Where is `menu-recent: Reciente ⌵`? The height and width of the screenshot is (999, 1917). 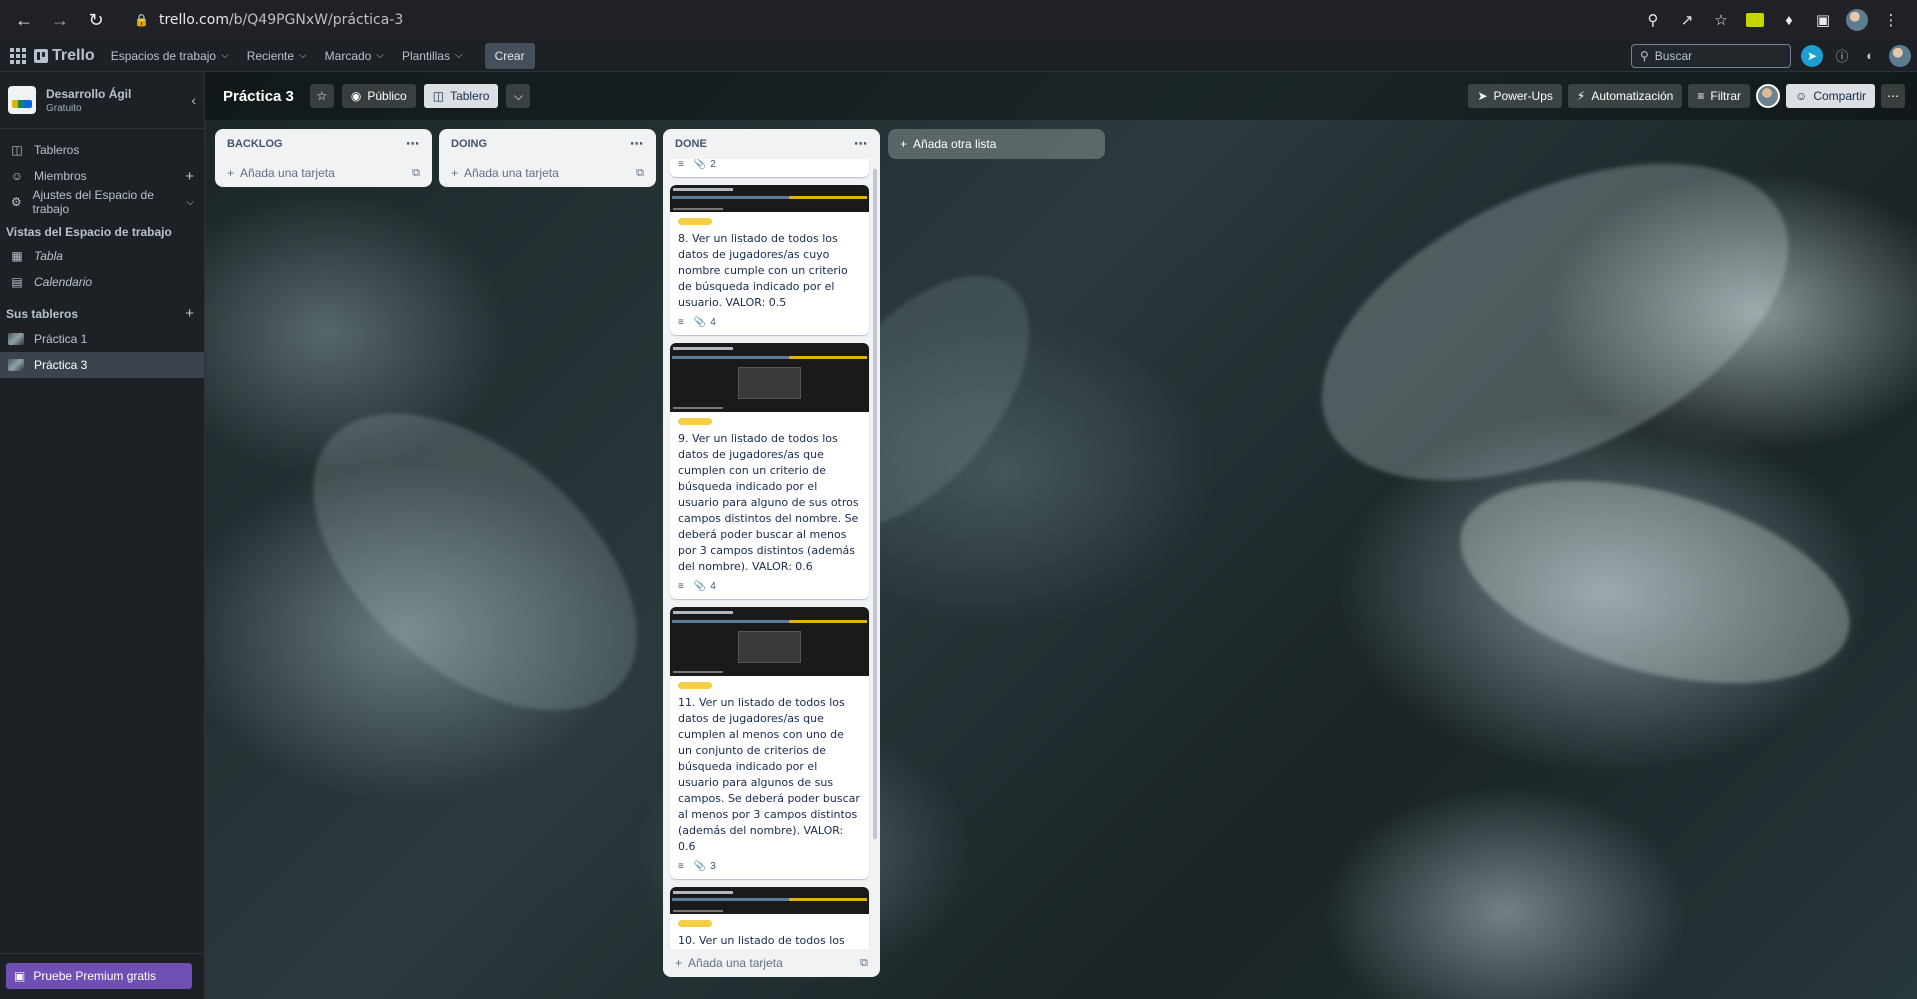
menu-recent: Reciente ⌵ is located at coordinates (277, 56).